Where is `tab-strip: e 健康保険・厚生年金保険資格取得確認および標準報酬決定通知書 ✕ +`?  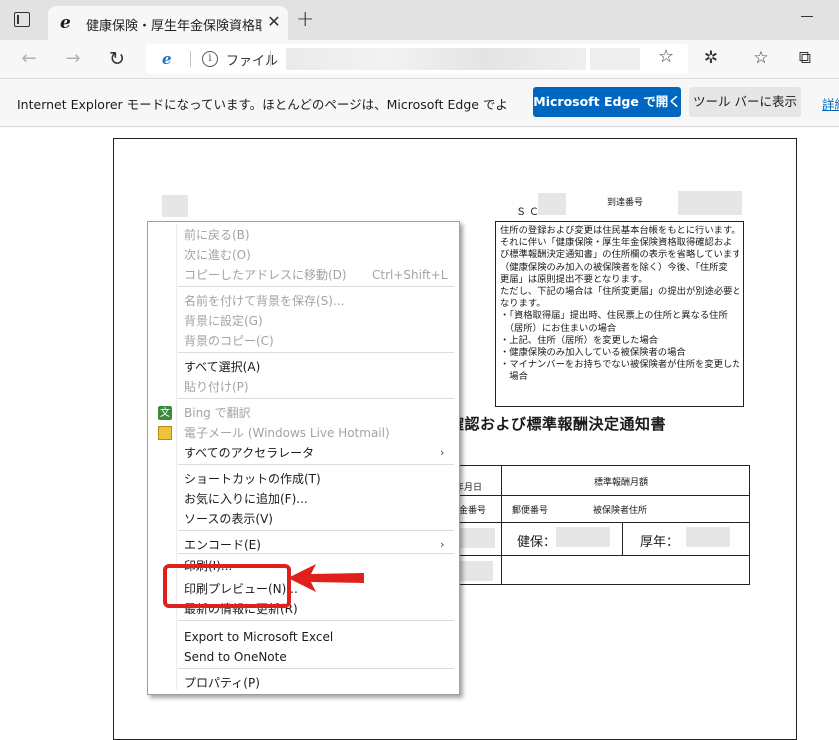
tab-strip: e 健康保険・厚生年金保険資格取得確認および標準報酬決定通知書 ✕ + is located at coordinates (419, 20).